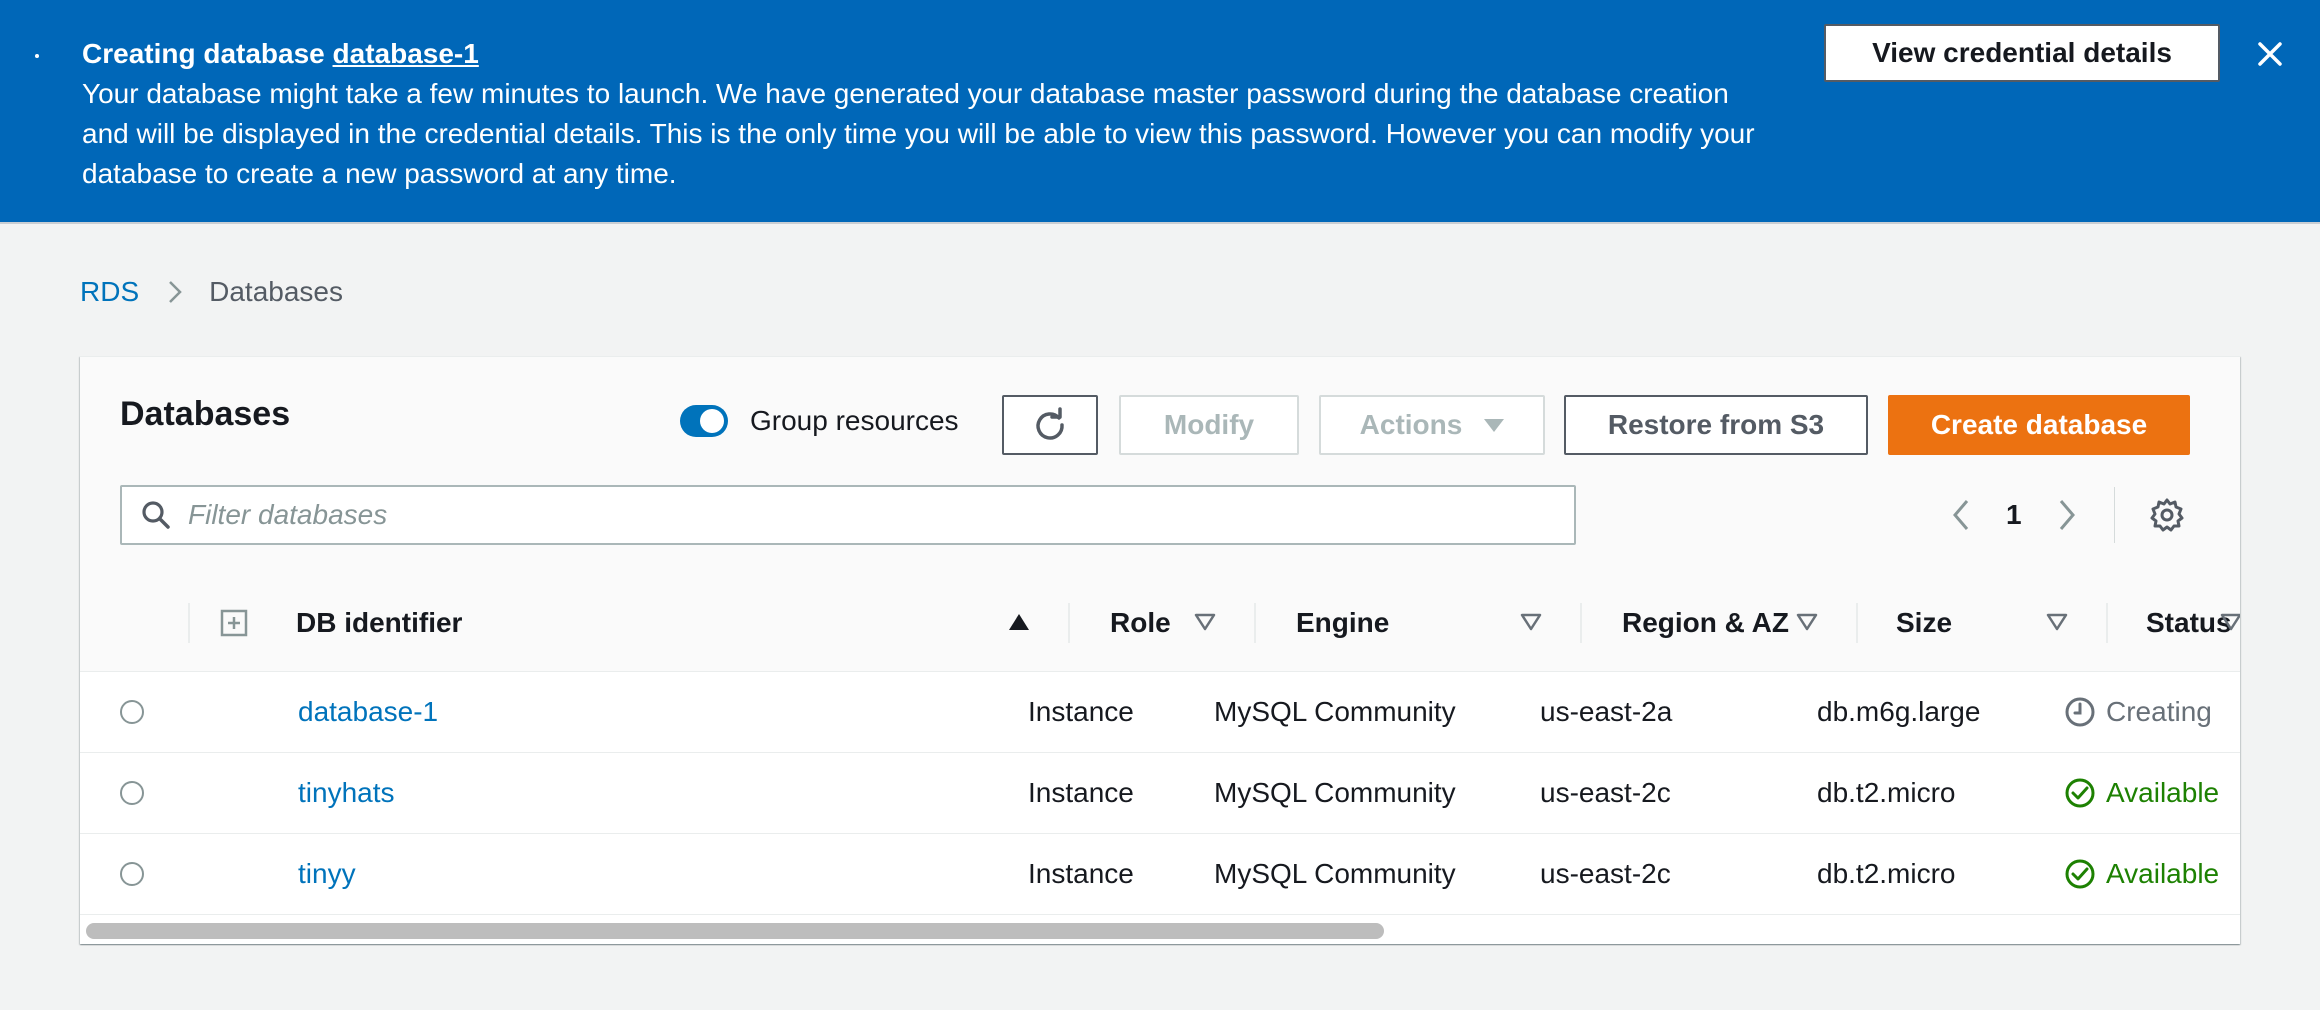  Describe the element at coordinates (735, 931) in the screenshot. I see `horizontal-scrollbar` at that location.